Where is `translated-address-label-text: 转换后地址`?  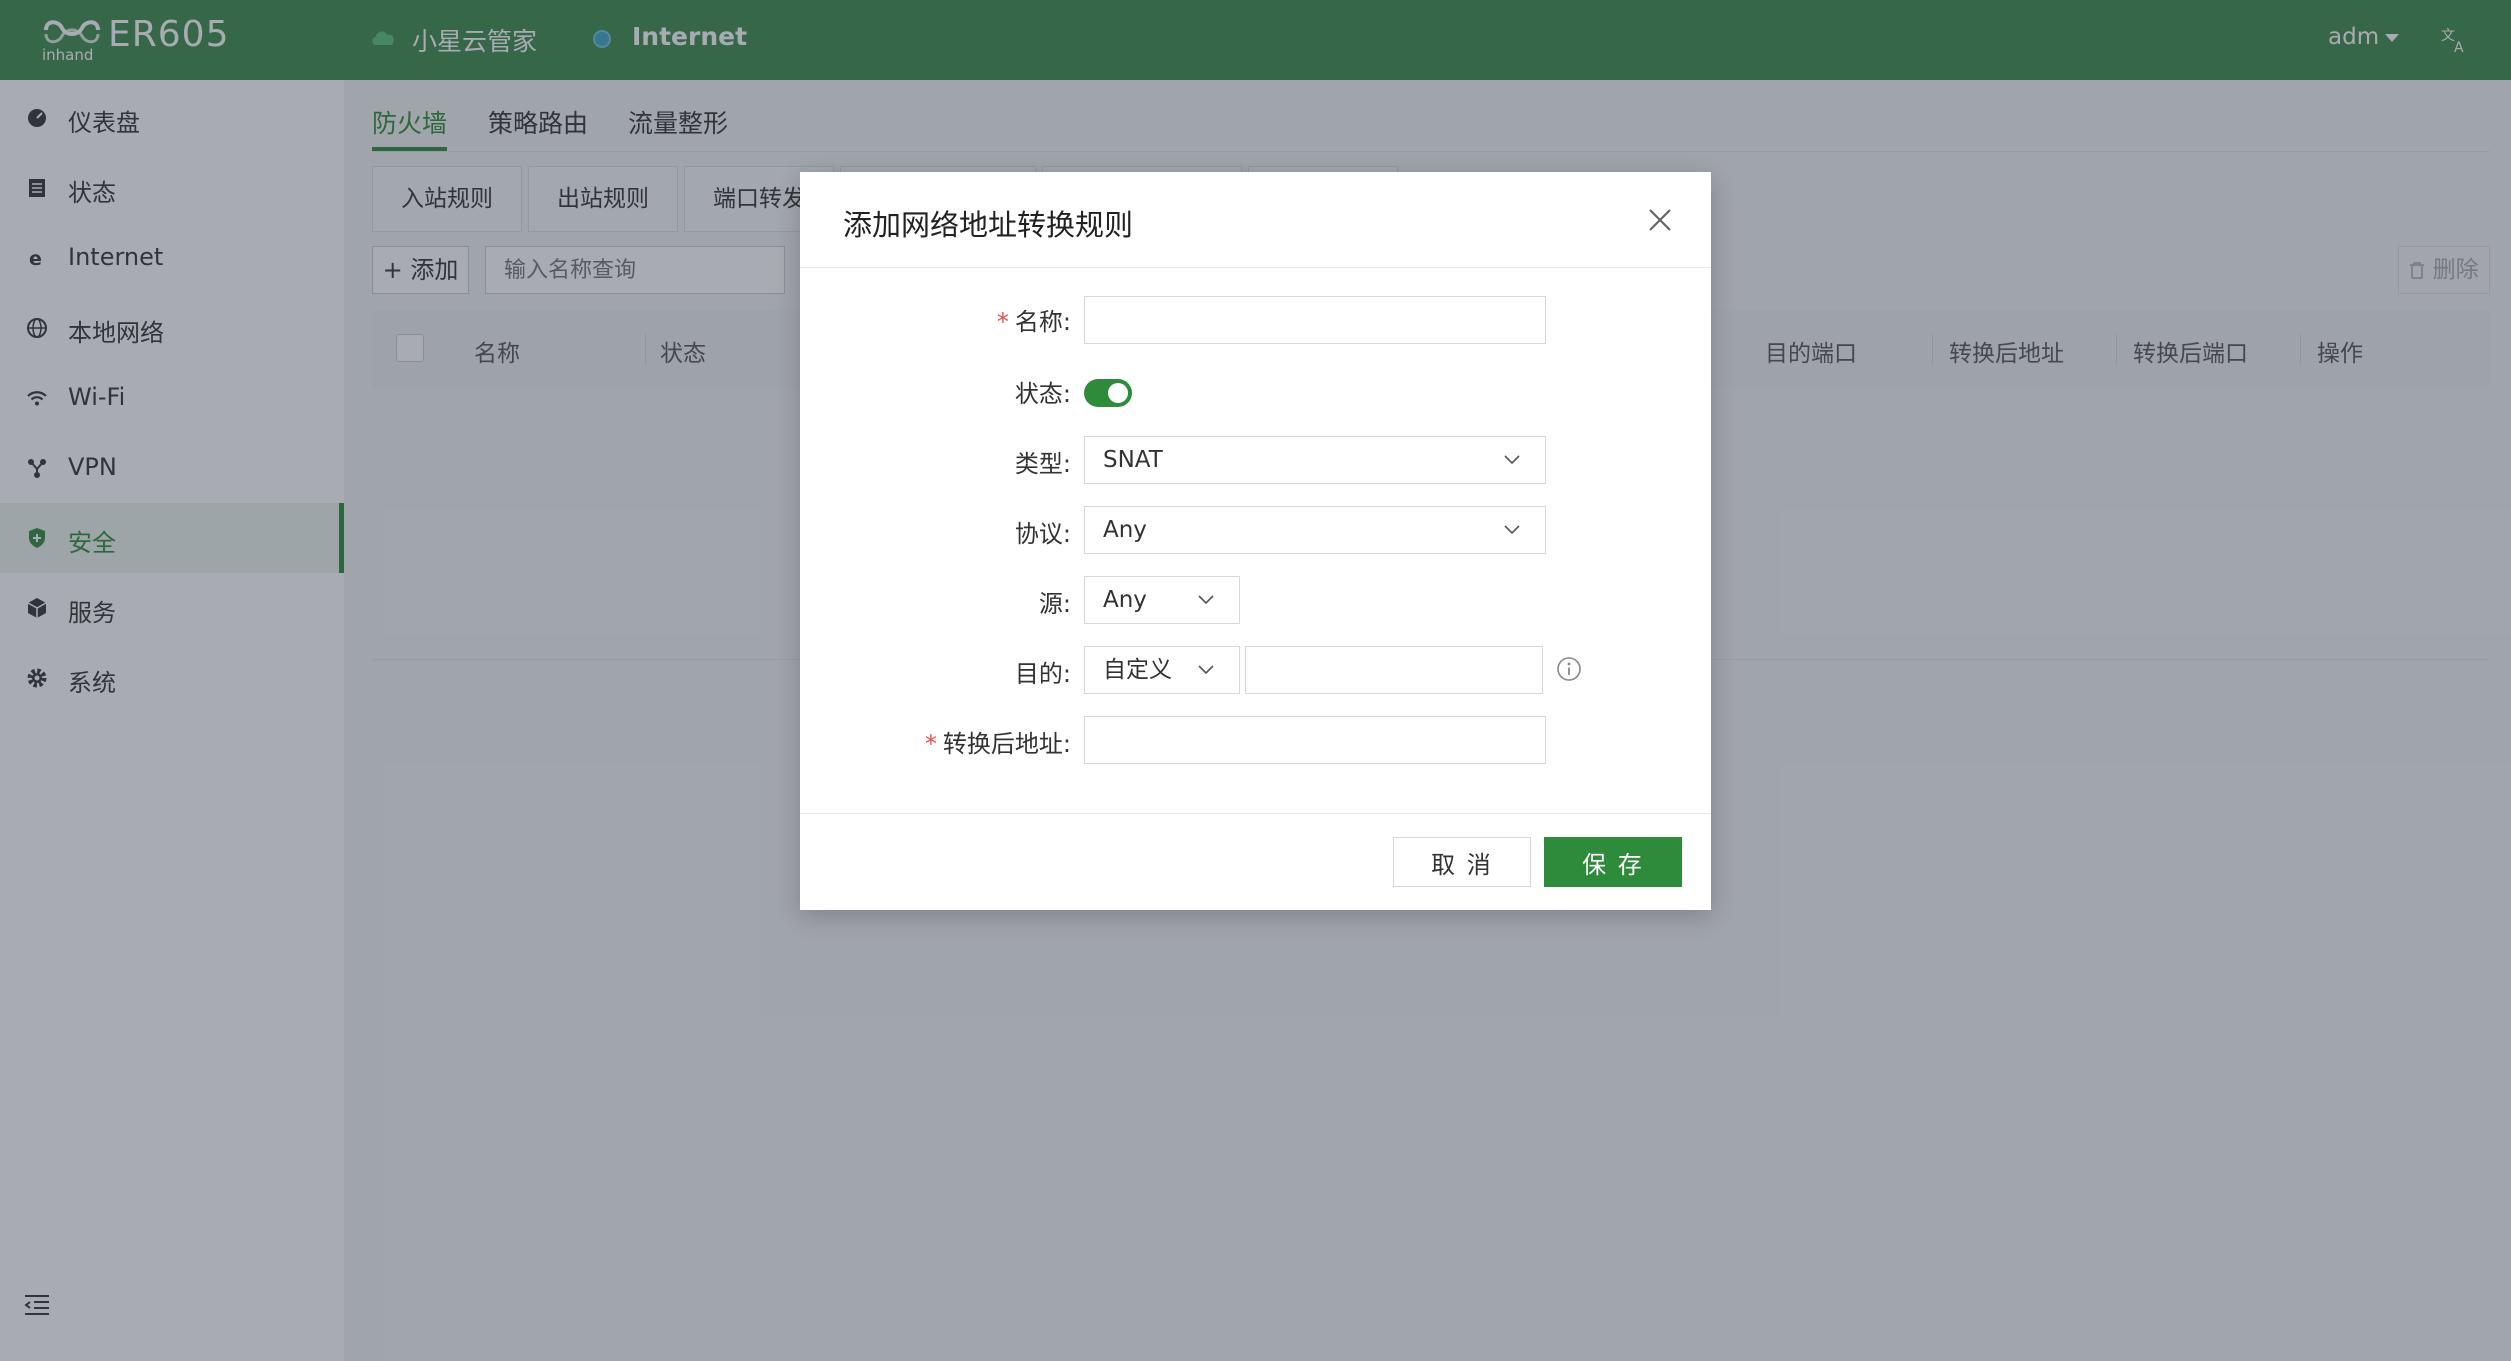
translated-address-label-text: 转换后地址 is located at coordinates (1002, 744).